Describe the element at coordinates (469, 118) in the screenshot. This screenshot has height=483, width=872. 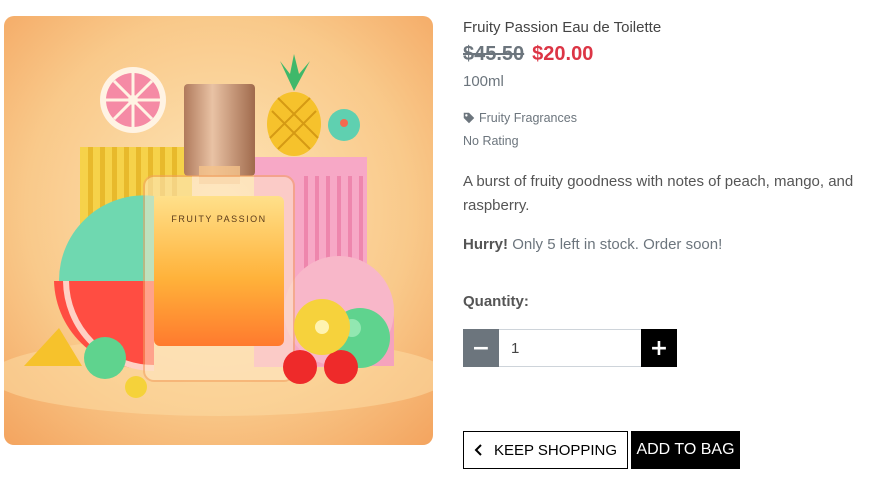
I see `tag-icon` at that location.